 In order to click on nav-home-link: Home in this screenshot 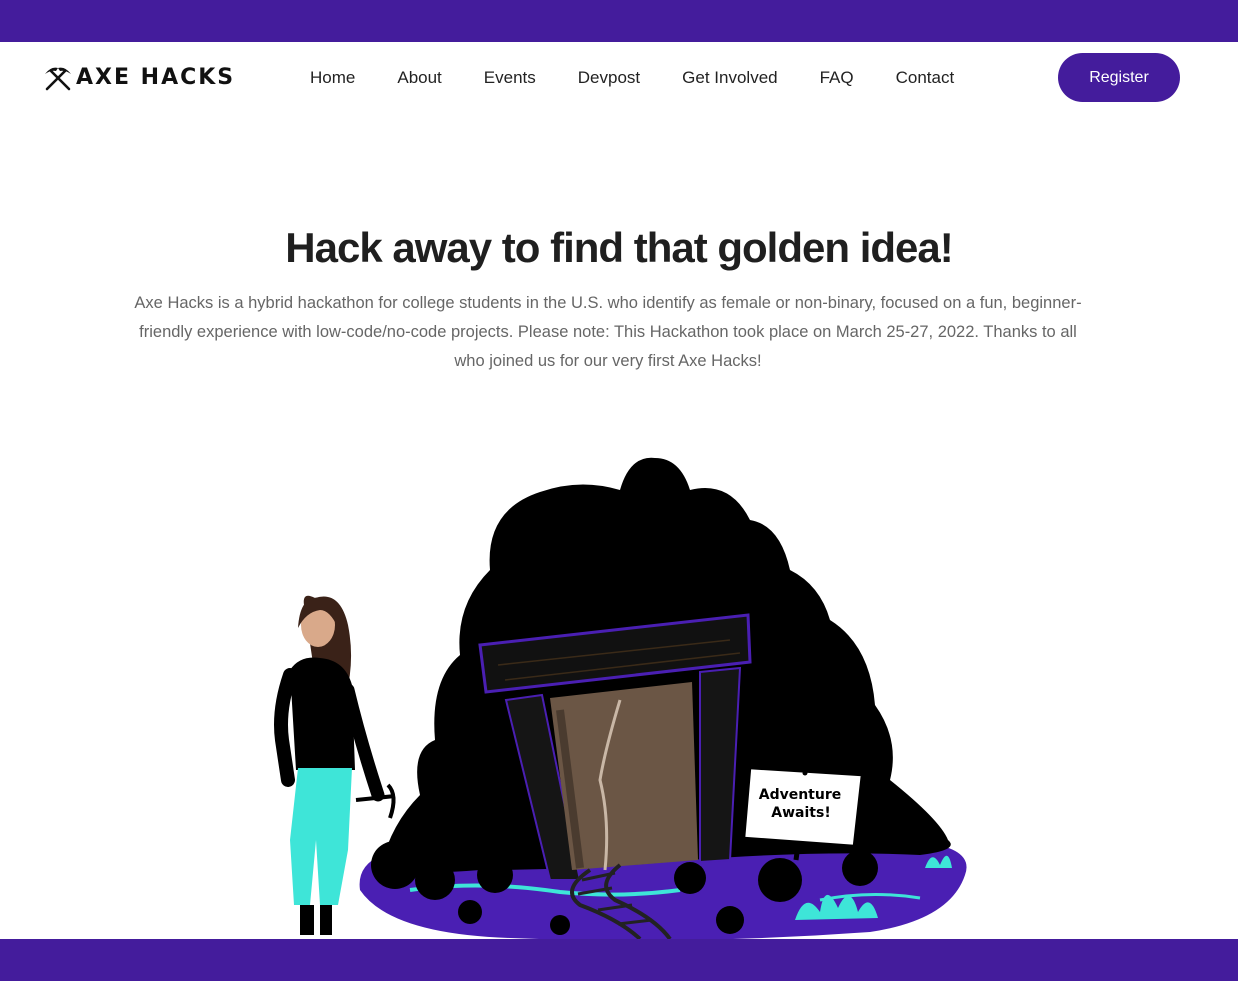, I will do `click(332, 78)`.